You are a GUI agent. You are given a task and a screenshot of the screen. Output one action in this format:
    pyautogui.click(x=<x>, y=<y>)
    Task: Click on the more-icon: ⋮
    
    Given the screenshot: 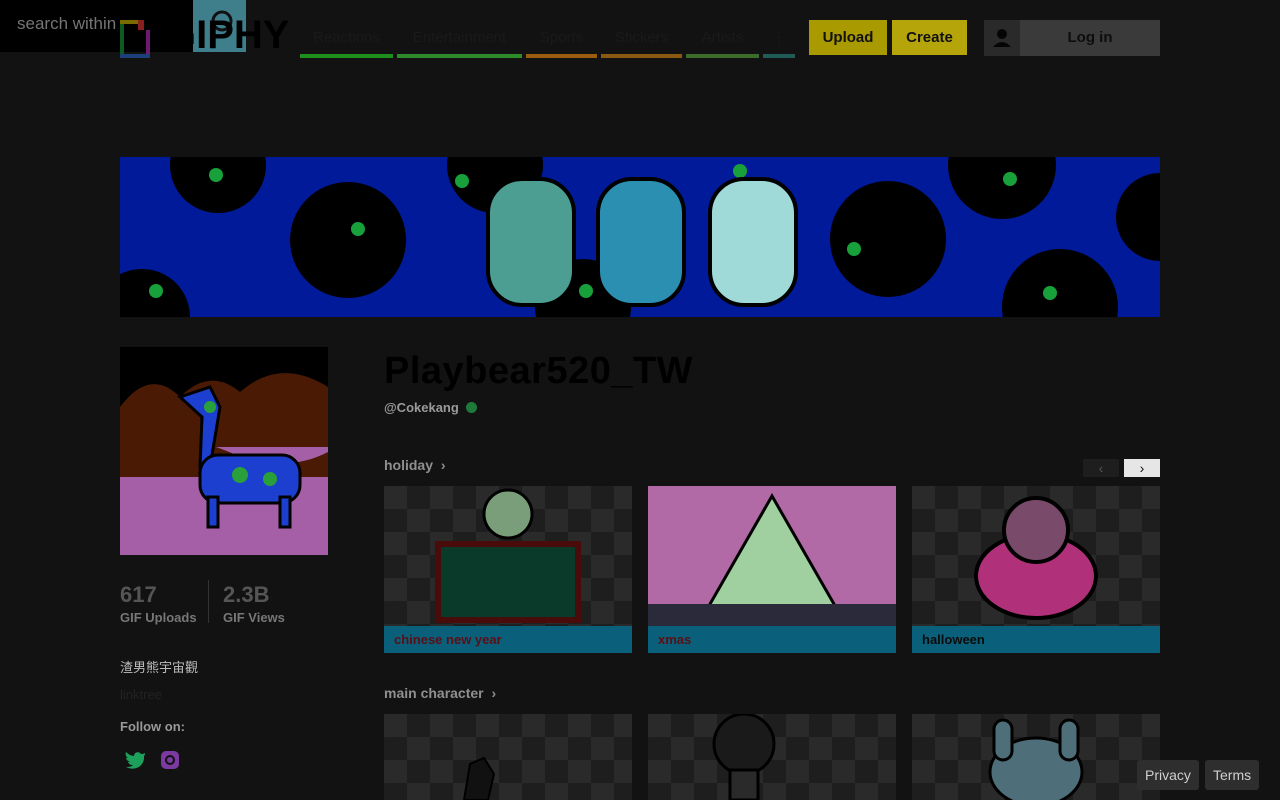 What is the action you would take?
    pyautogui.click(x=779, y=37)
    